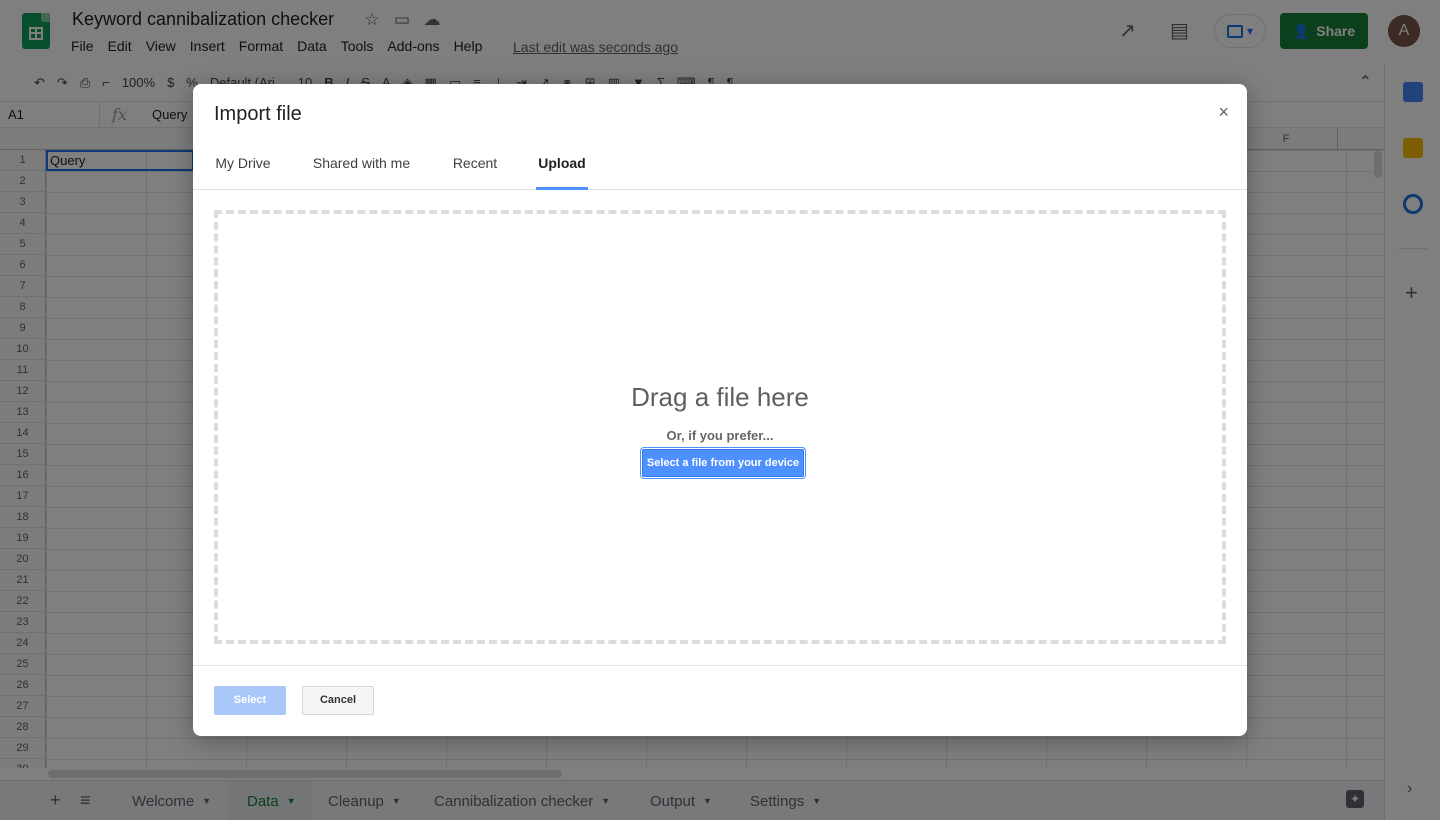 The width and height of the screenshot is (1440, 820). What do you see at coordinates (723, 463) in the screenshot?
I see `select-from-device-button: Select a file from your device` at bounding box center [723, 463].